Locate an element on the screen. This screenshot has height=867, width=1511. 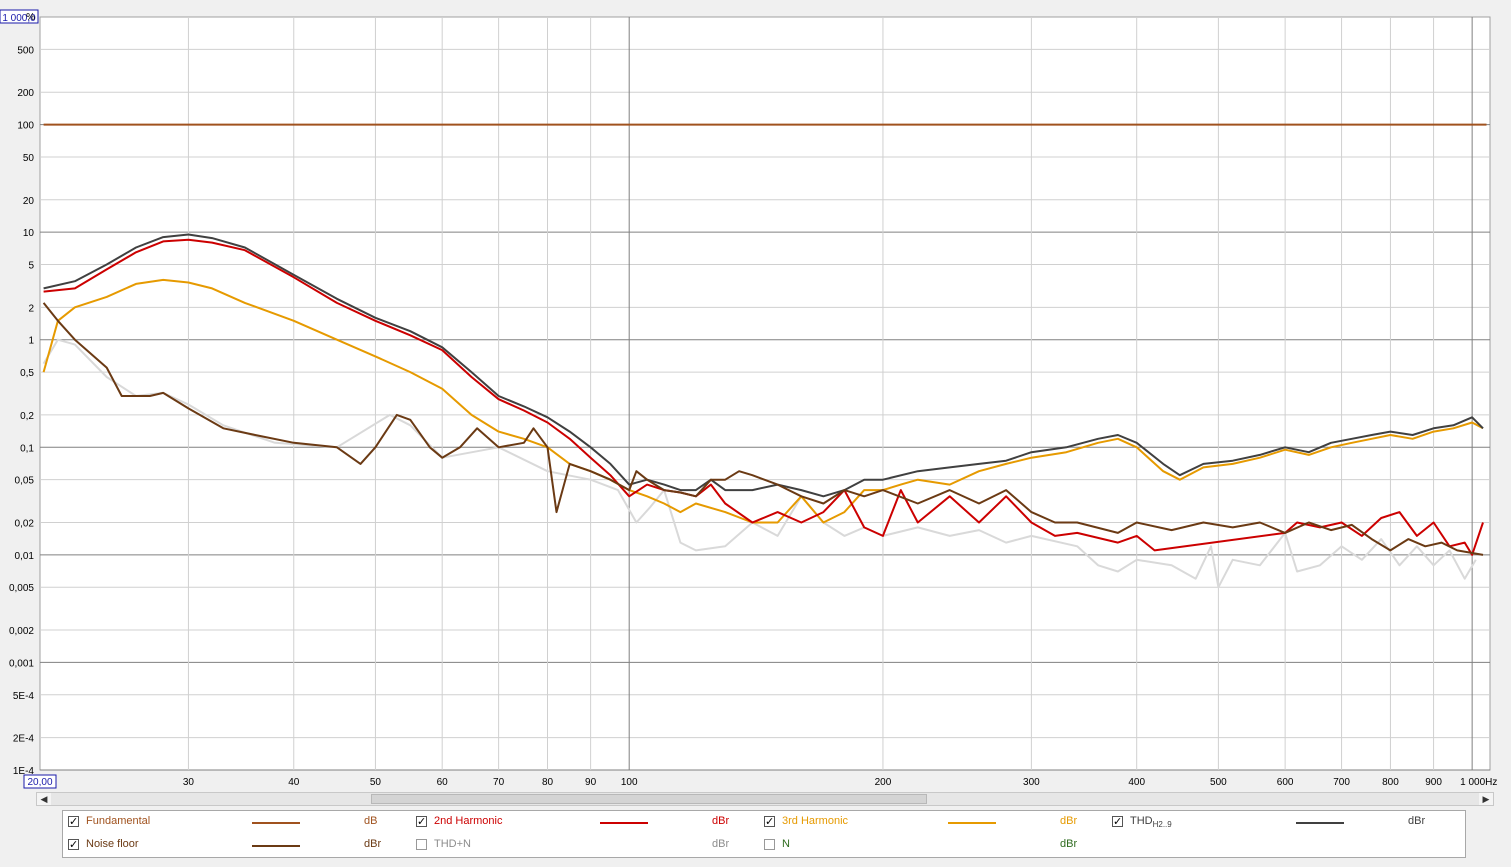
y-tick-label: 100 is located at coordinates (25, 126).